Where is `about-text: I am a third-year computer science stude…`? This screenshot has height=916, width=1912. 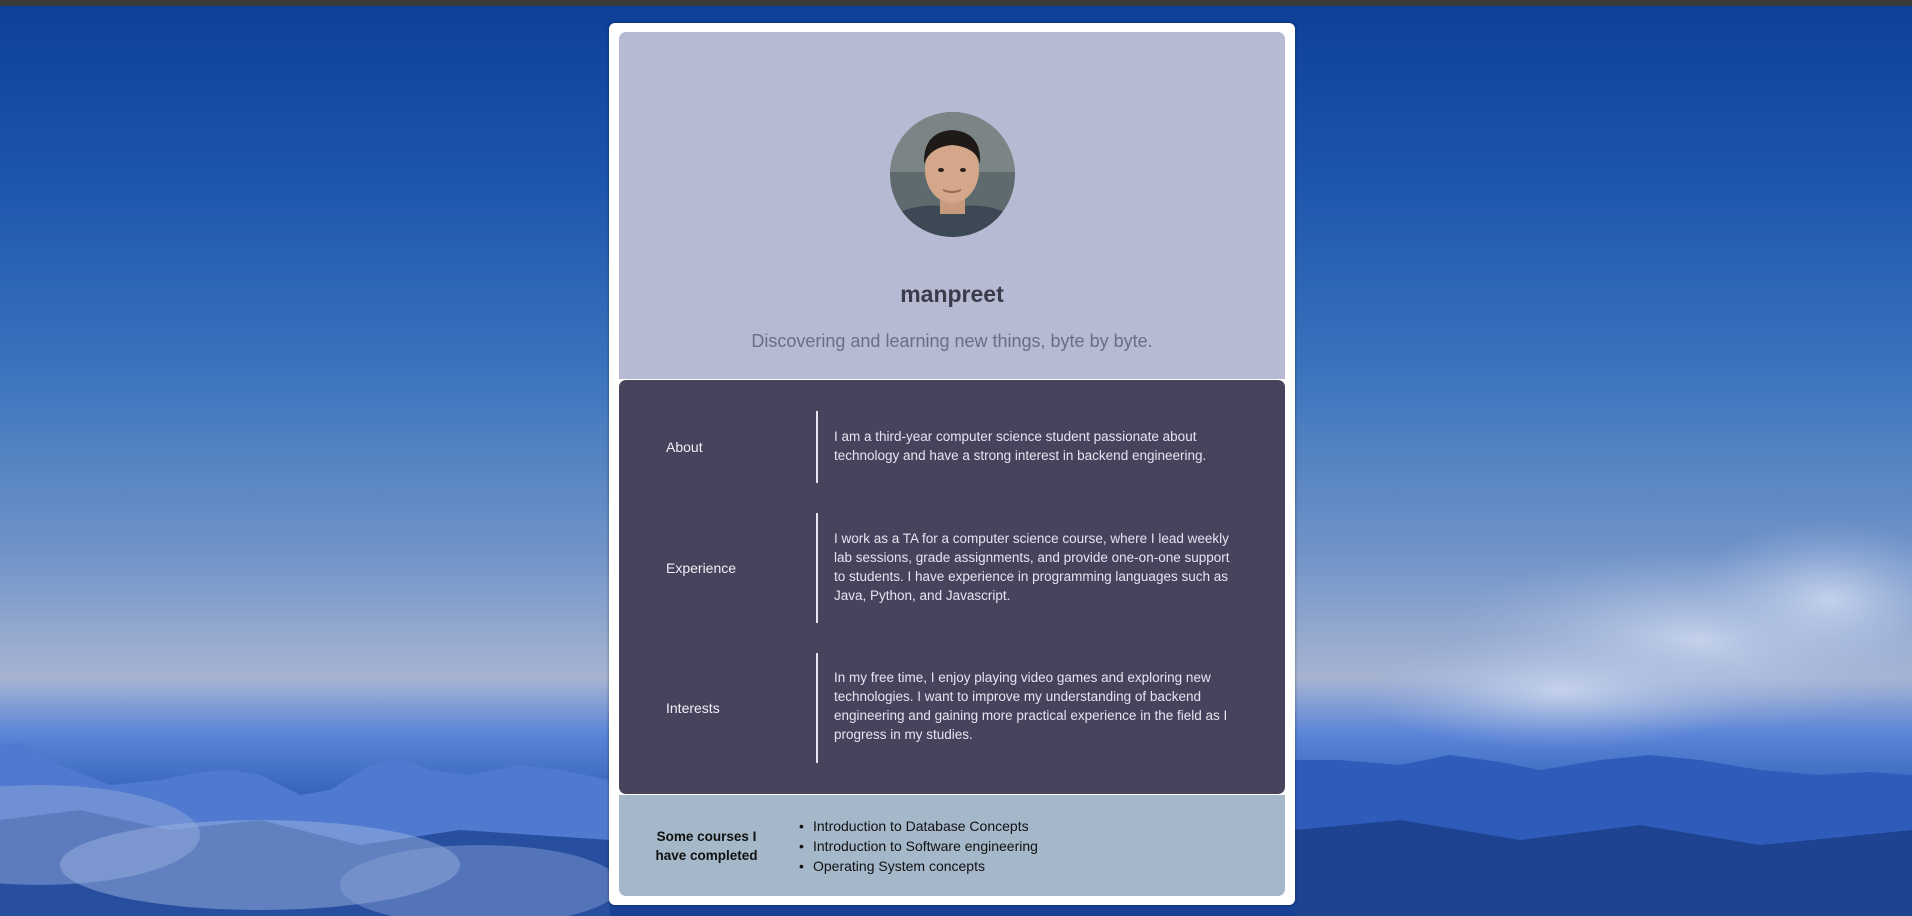 about-text: I am a third-year computer science stude… is located at coordinates (1020, 446).